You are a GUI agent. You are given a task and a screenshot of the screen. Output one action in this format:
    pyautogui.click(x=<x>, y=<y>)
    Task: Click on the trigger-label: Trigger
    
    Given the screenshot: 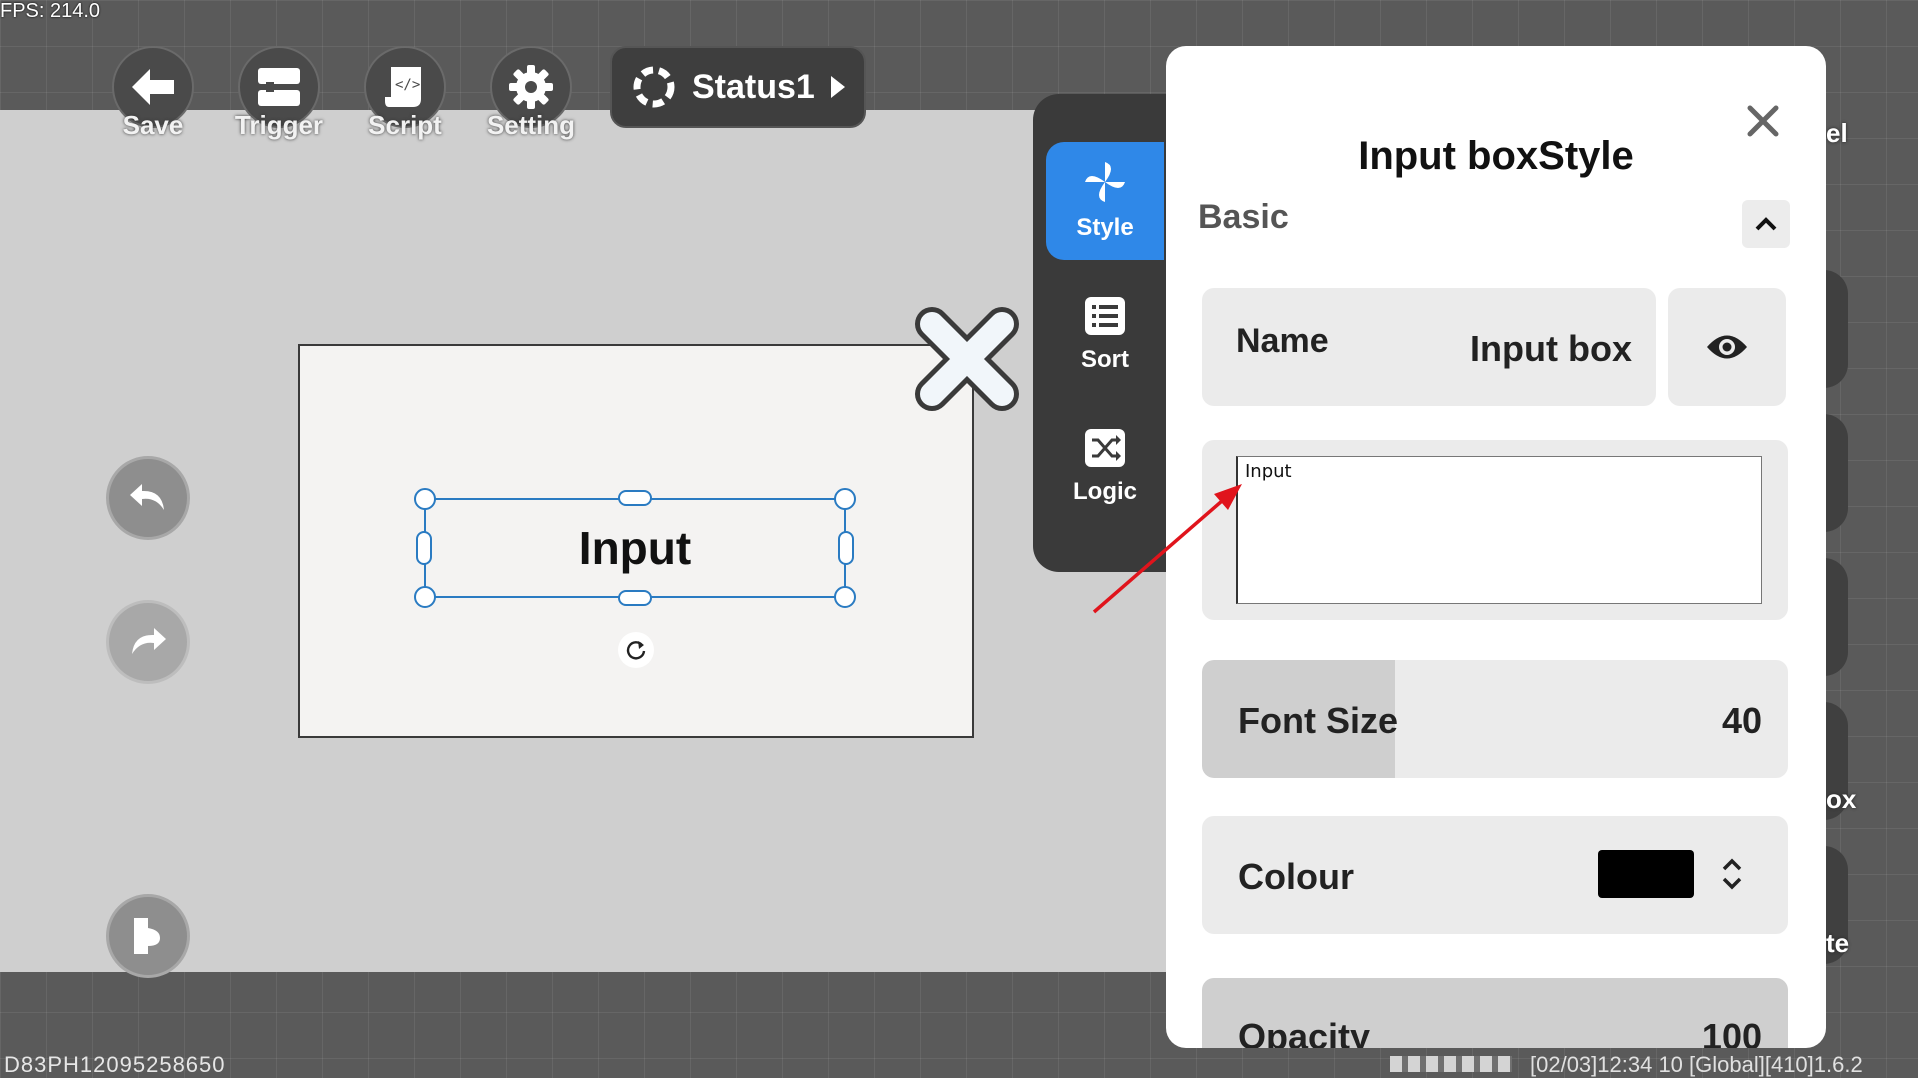 What is the action you would take?
    pyautogui.click(x=279, y=125)
    